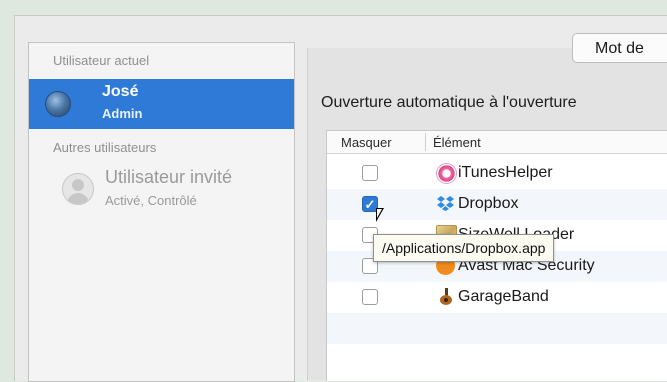  Describe the element at coordinates (169, 177) in the screenshot. I see `guest-user-name: Utilisateur invité` at that location.